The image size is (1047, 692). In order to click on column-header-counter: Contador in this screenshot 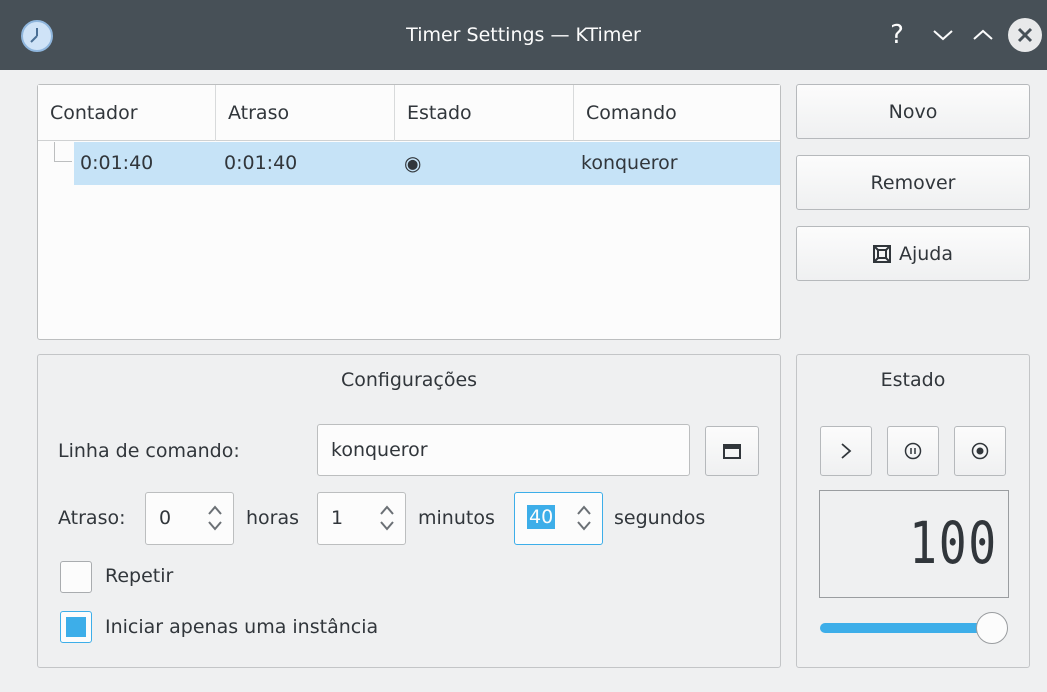, I will do `click(127, 113)`.